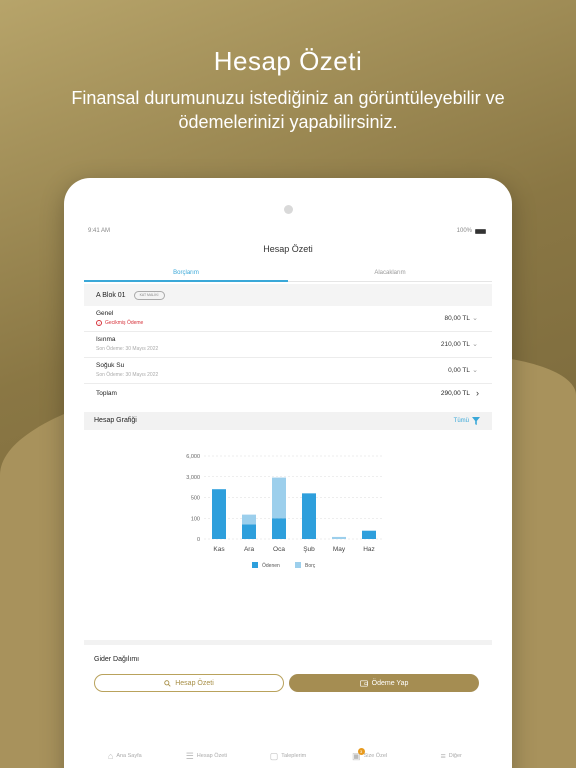 The width and height of the screenshot is (576, 768). I want to click on y-tick-label: 0, so click(198, 540).